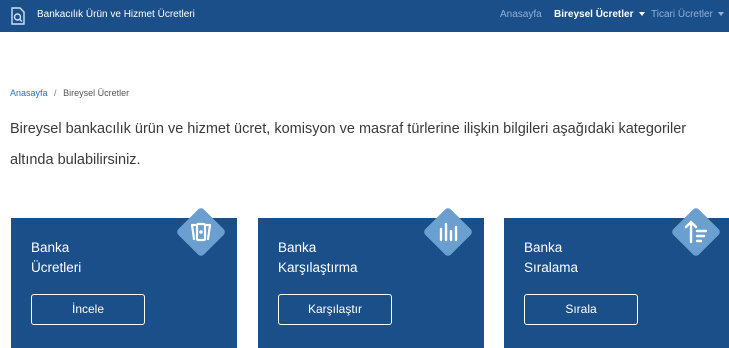 The image size is (729, 348). Describe the element at coordinates (88, 309) in the screenshot. I see `review-button: İncele` at that location.